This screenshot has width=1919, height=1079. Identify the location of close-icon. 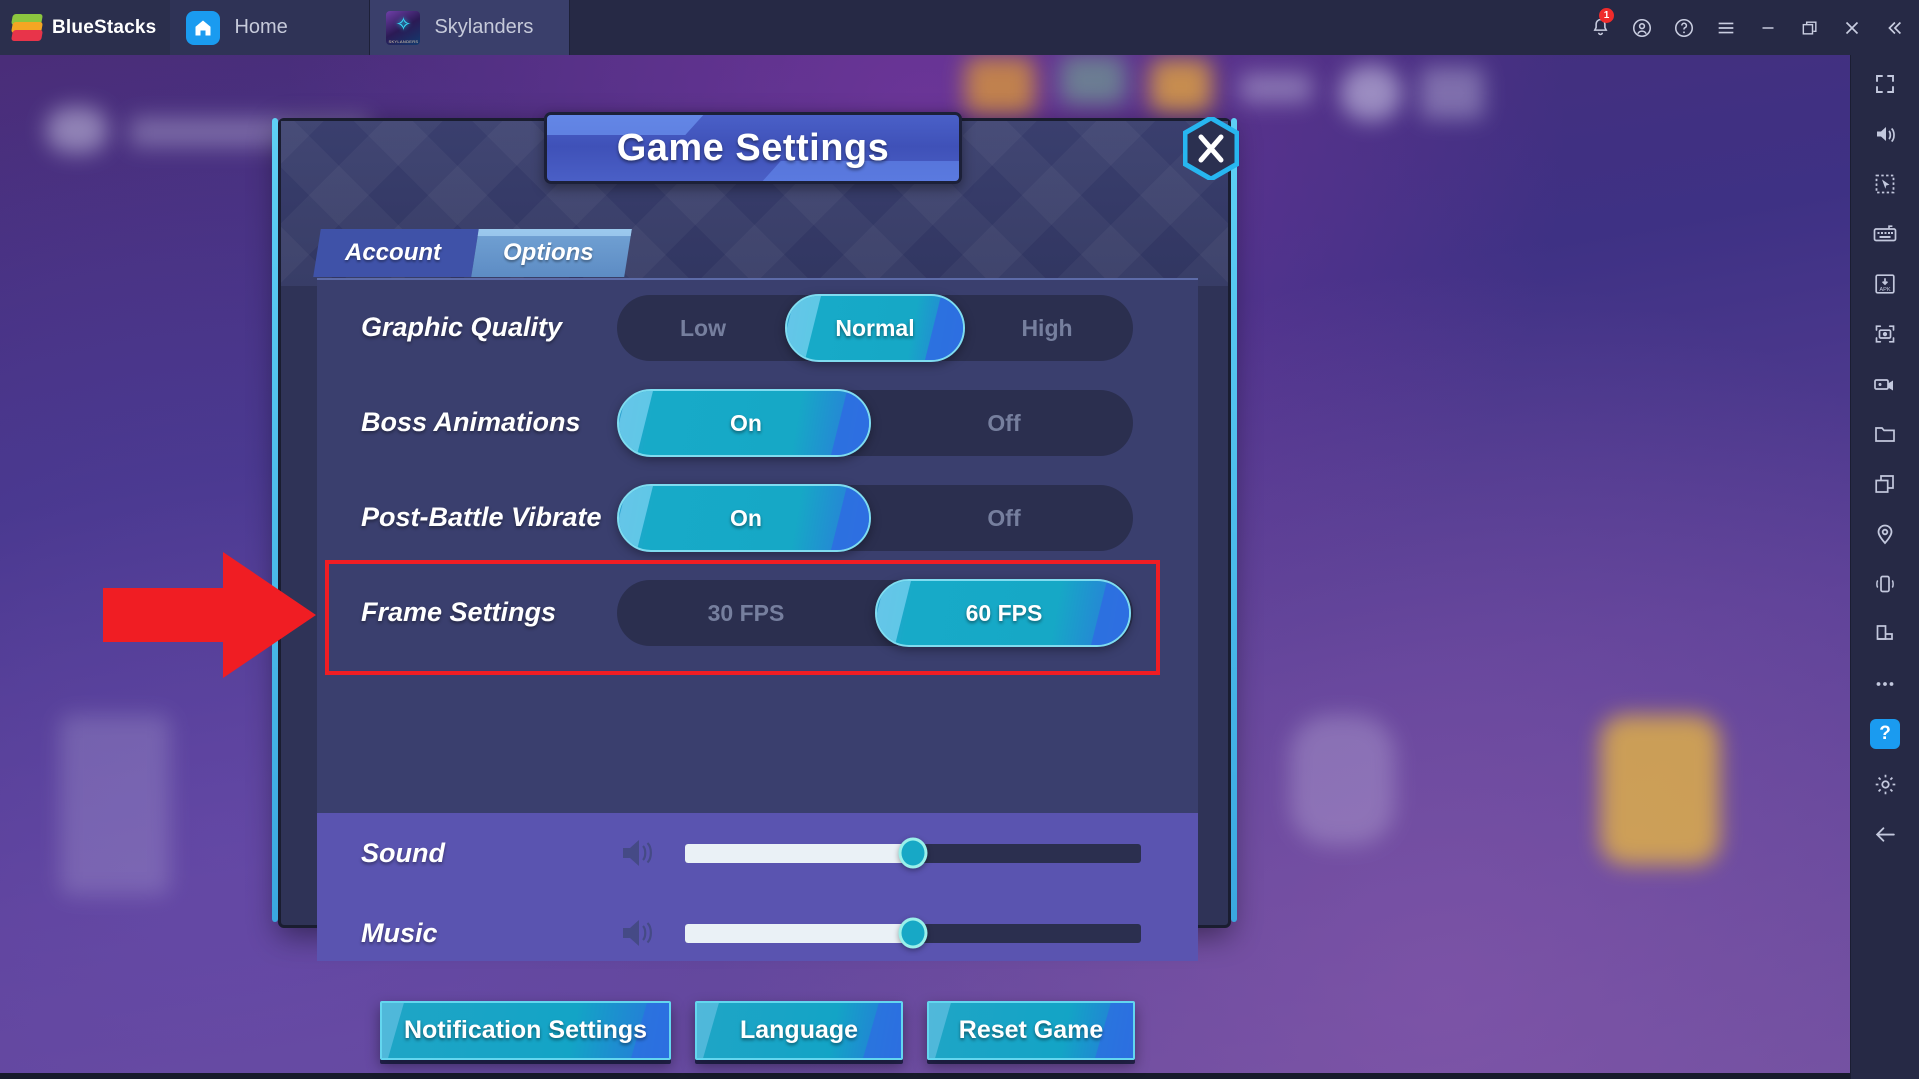
(1852, 27).